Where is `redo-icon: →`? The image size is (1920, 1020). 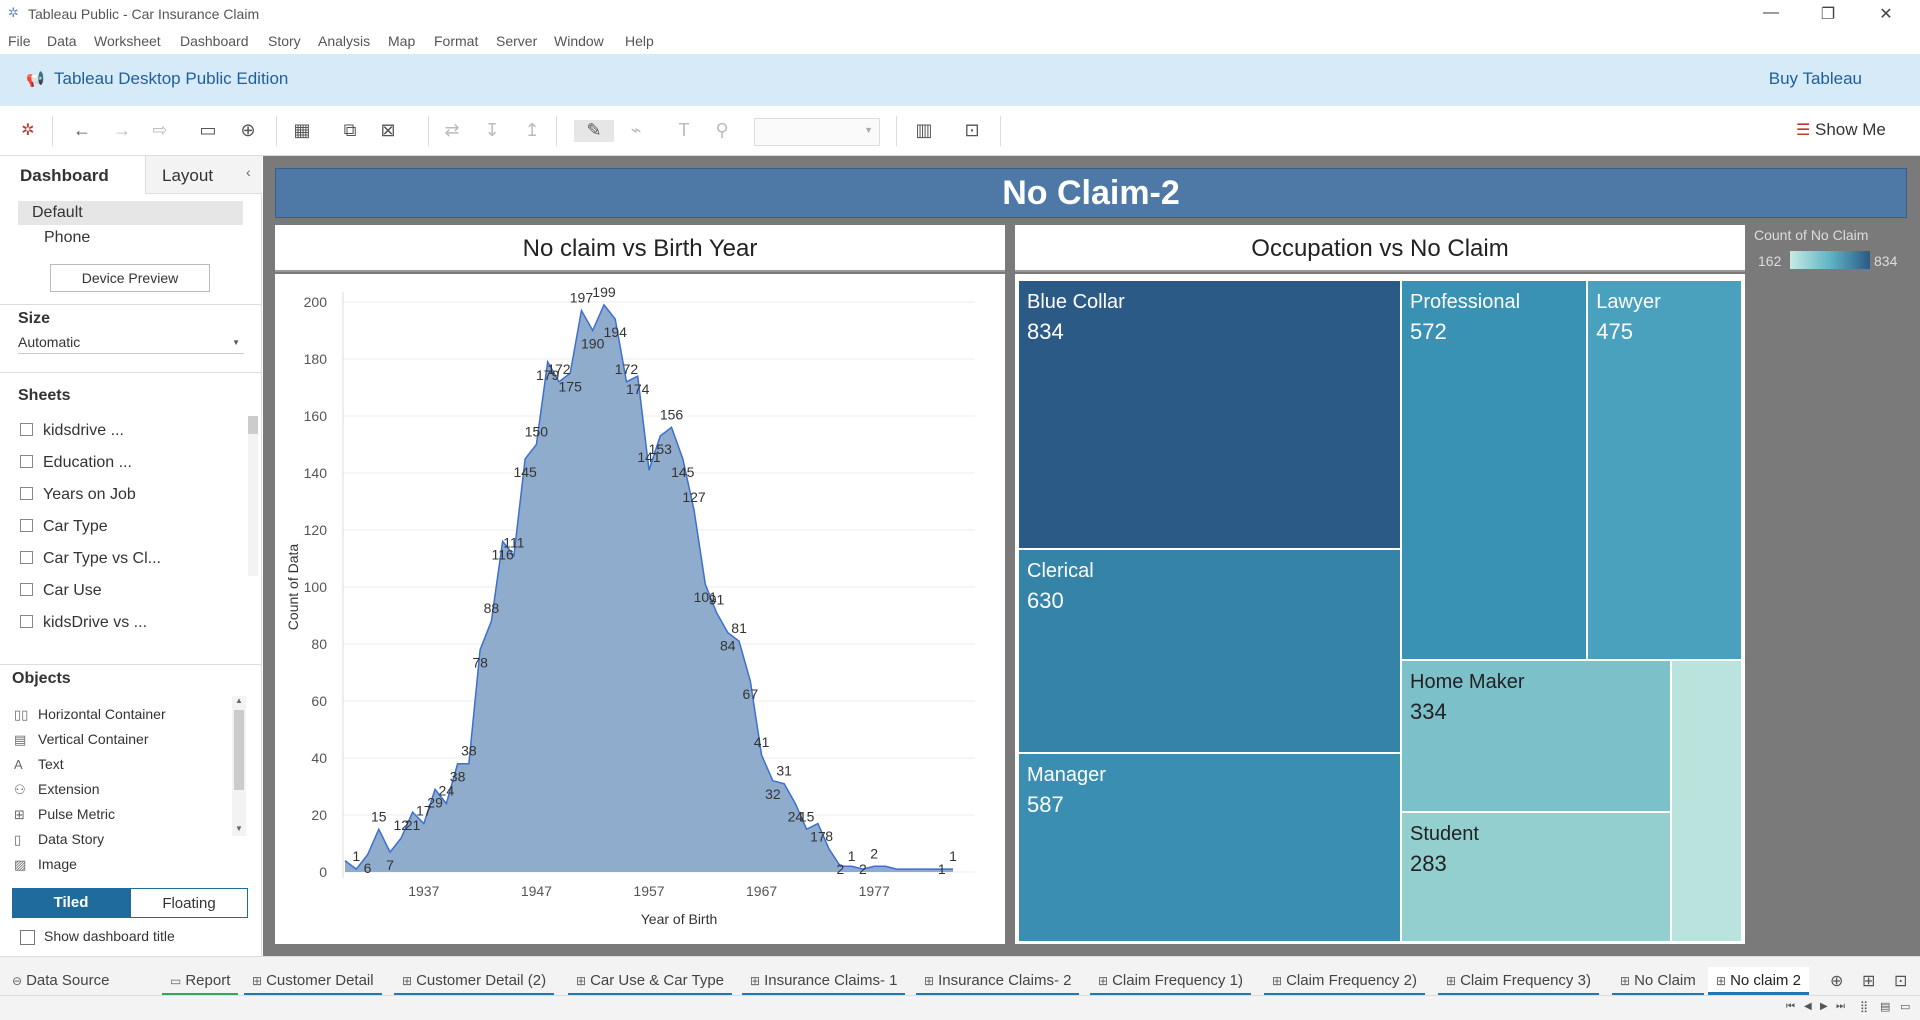
redo-icon: → is located at coordinates (122, 131).